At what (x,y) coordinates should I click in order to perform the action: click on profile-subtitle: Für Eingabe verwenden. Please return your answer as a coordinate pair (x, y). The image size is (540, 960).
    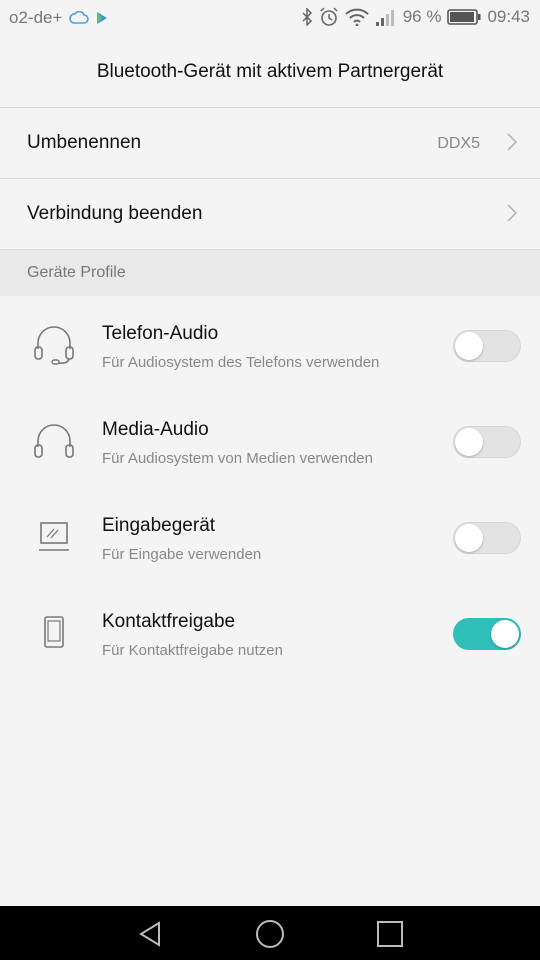
    Looking at the image, I should click on (182, 554).